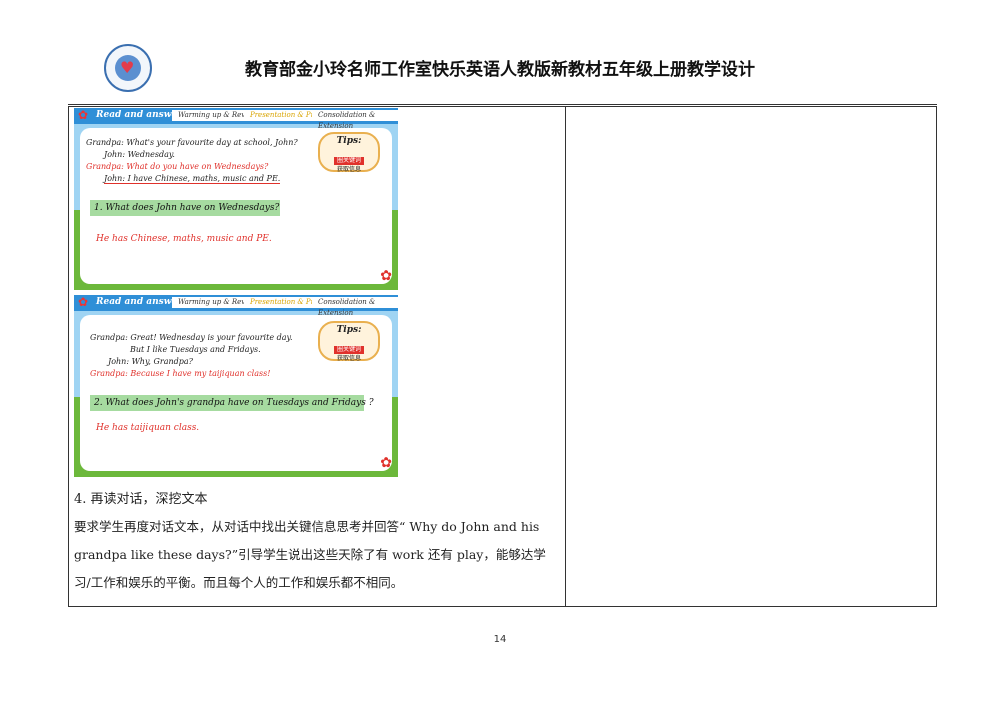 This screenshot has width=1000, height=706. I want to click on school-logo: ♥, so click(128, 68).